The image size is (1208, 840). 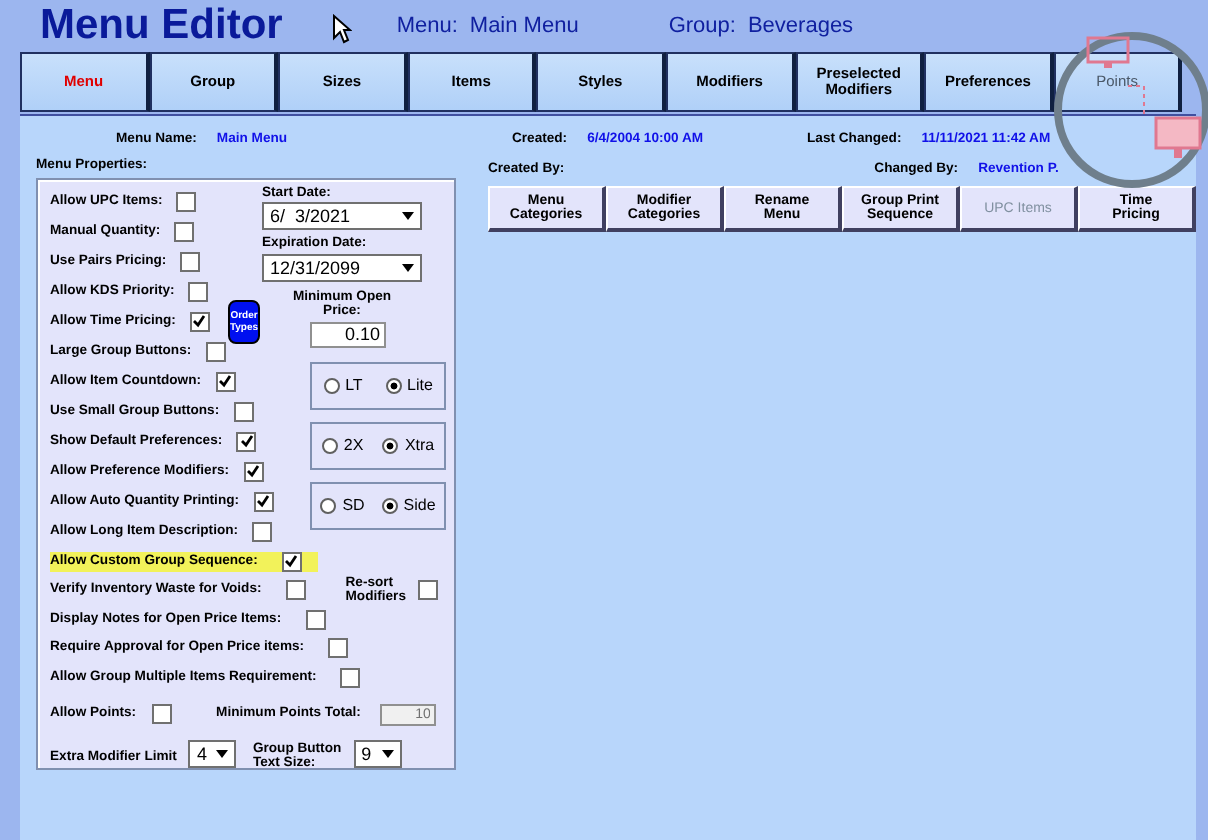 What do you see at coordinates (408, 445) in the screenshot?
I see `radio-option: Xtra` at bounding box center [408, 445].